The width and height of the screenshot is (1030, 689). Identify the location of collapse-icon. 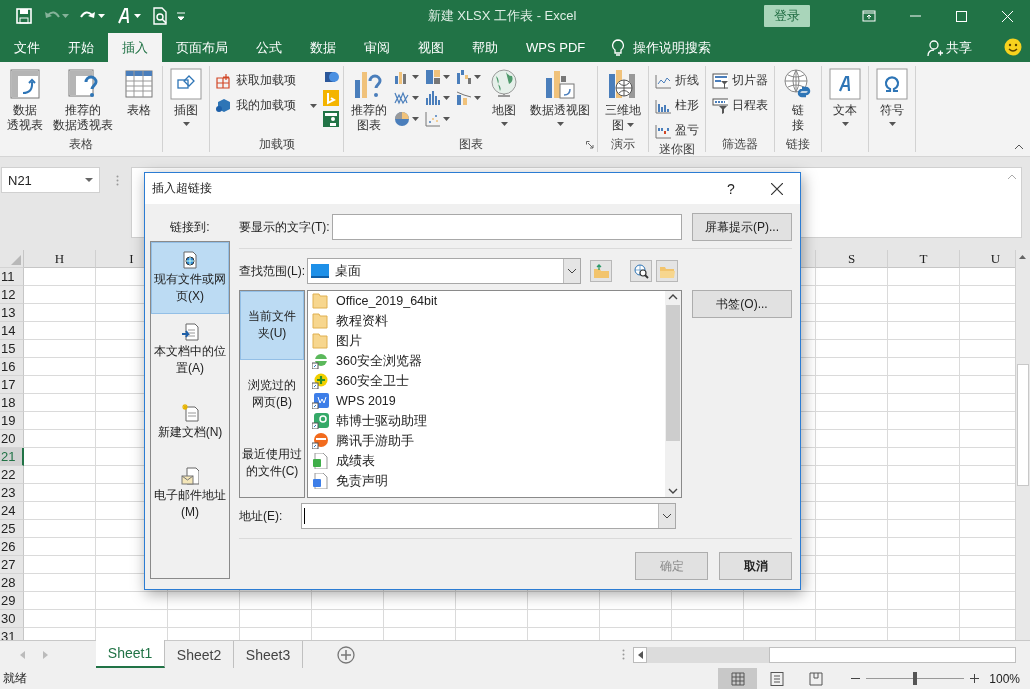
(1012, 177).